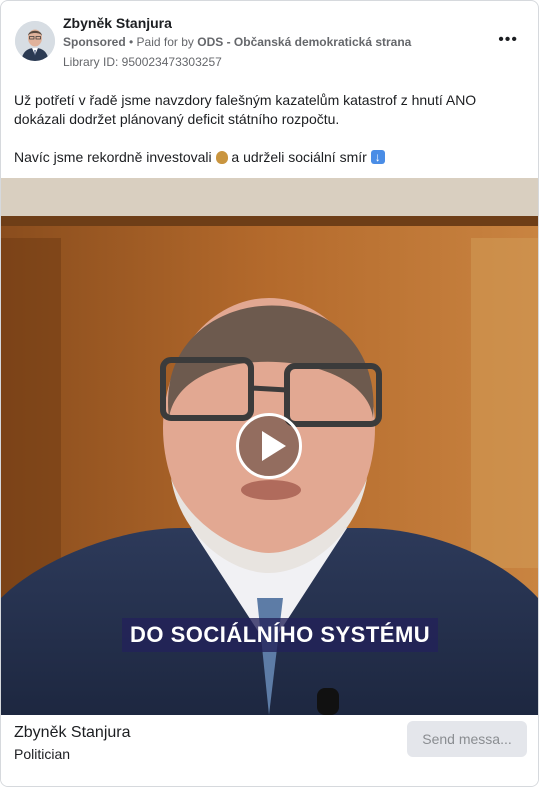 This screenshot has height=787, width=539. What do you see at coordinates (142, 62) in the screenshot?
I see `library-id: Library ID: 950023473303257` at bounding box center [142, 62].